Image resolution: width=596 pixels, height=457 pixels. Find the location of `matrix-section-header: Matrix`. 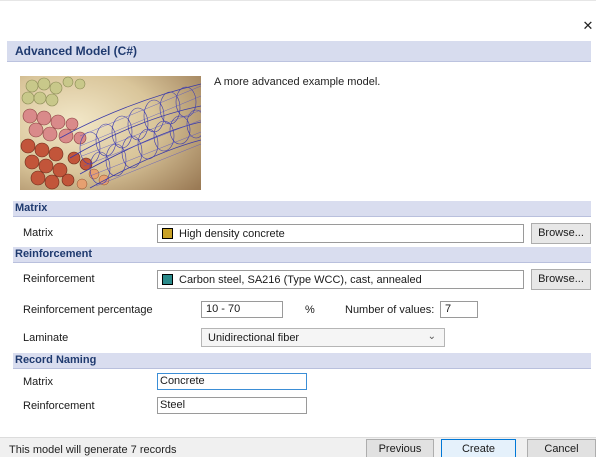

matrix-section-header: Matrix is located at coordinates (302, 209).